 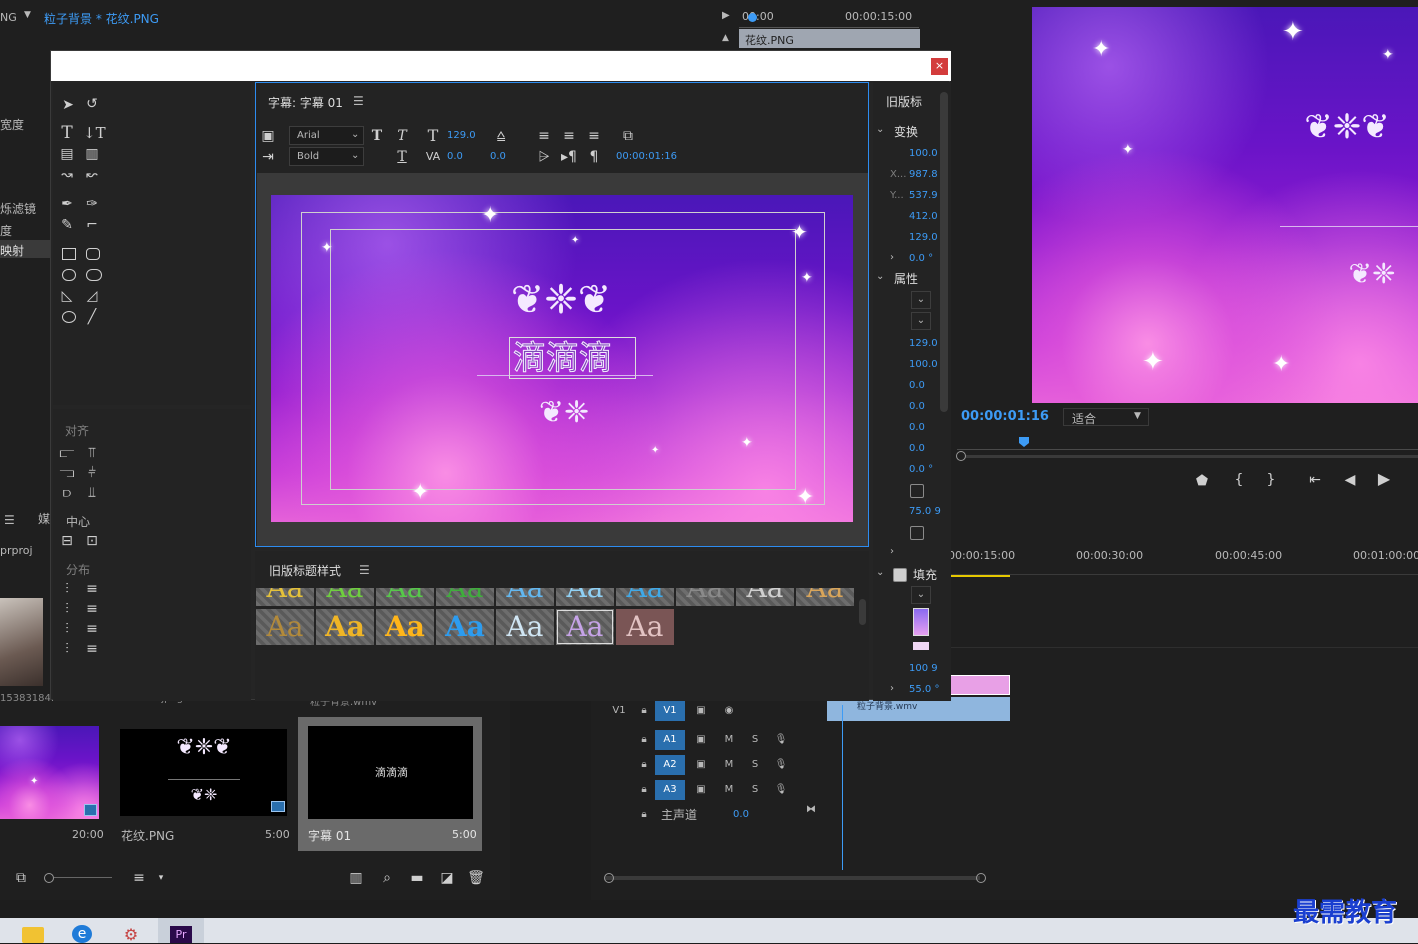 What do you see at coordinates (781, 740) in the screenshot?
I see `mic-icon: 🎙︎` at bounding box center [781, 740].